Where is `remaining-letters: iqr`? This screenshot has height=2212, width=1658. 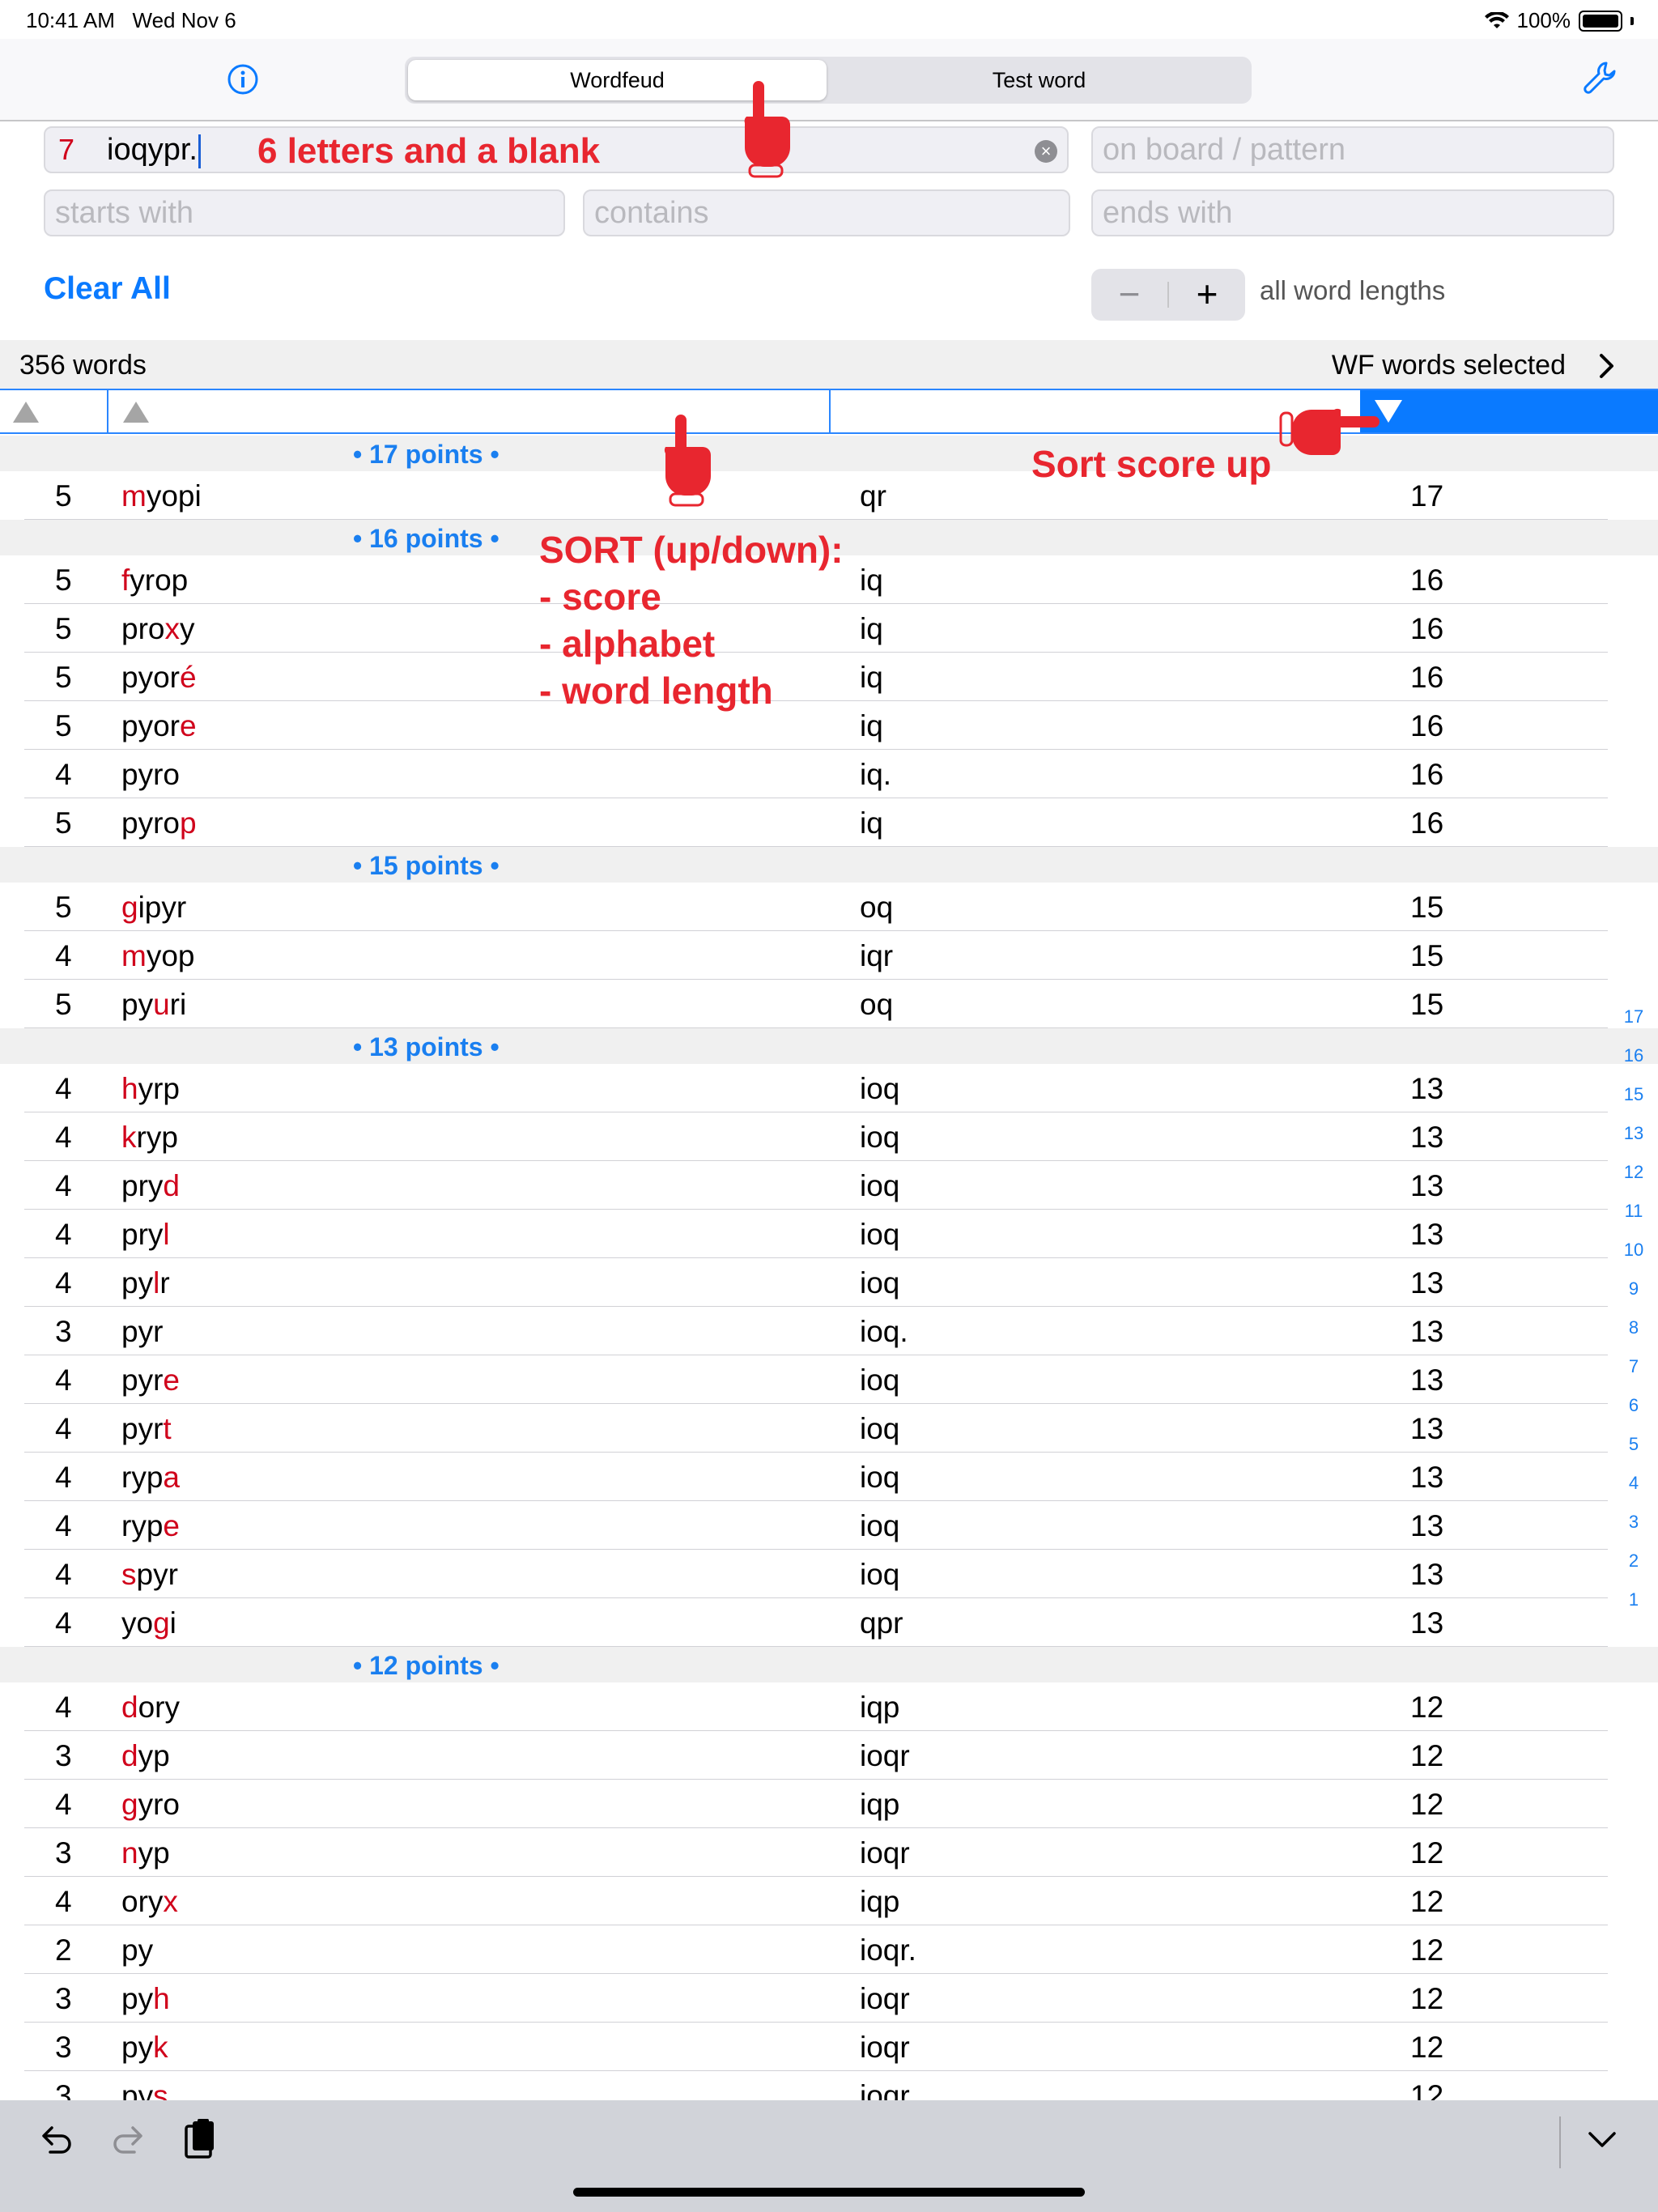
remaining-letters: iqr is located at coordinates (877, 956).